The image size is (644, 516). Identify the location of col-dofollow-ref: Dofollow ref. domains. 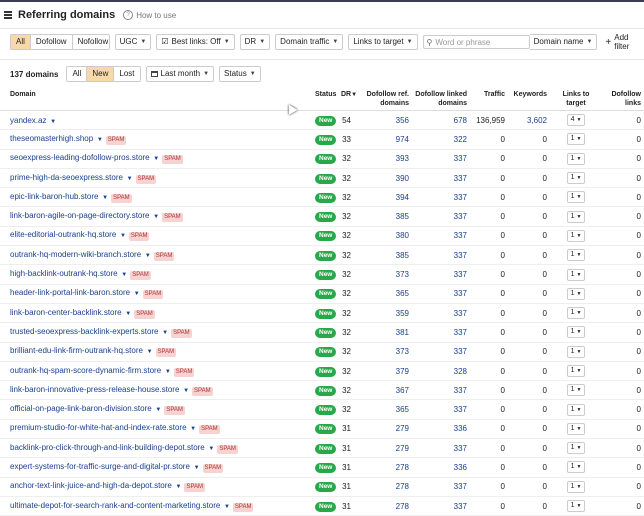
(383, 99).